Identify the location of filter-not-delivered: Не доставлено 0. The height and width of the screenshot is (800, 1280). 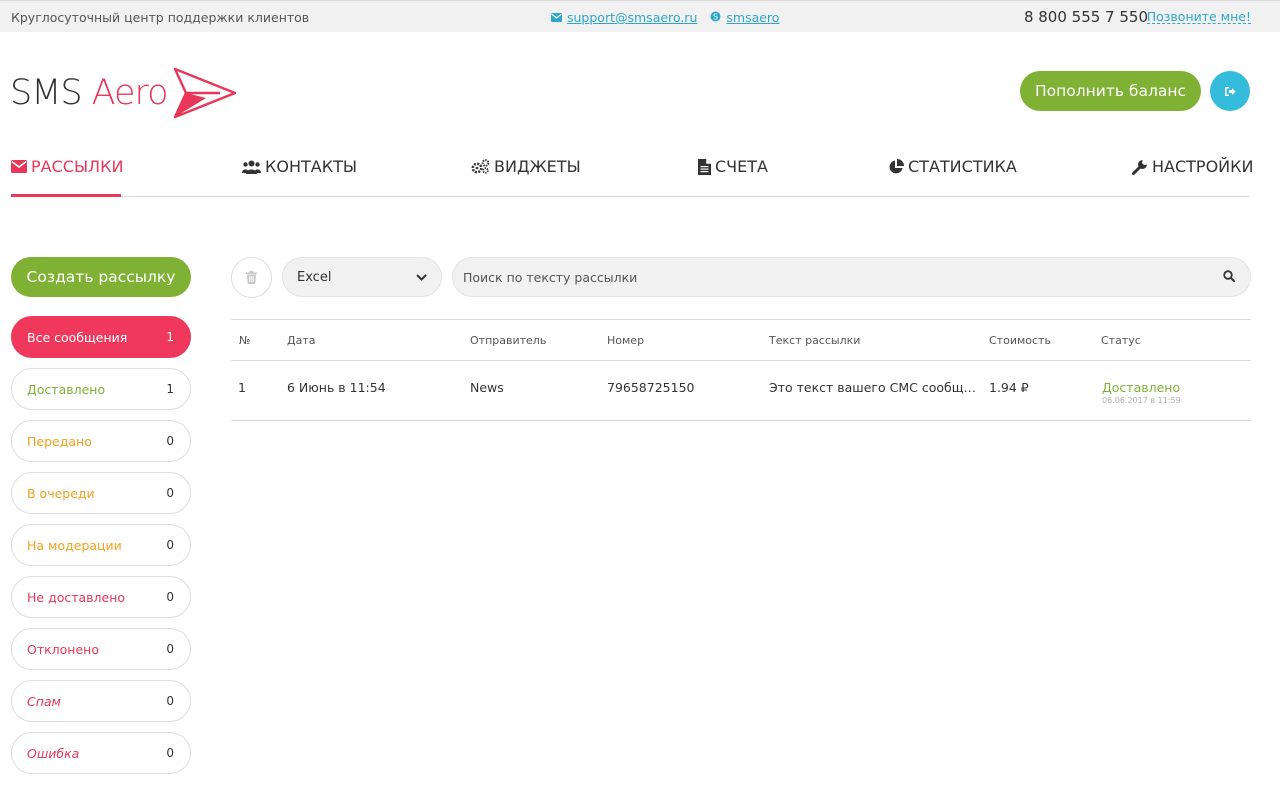
(101, 597).